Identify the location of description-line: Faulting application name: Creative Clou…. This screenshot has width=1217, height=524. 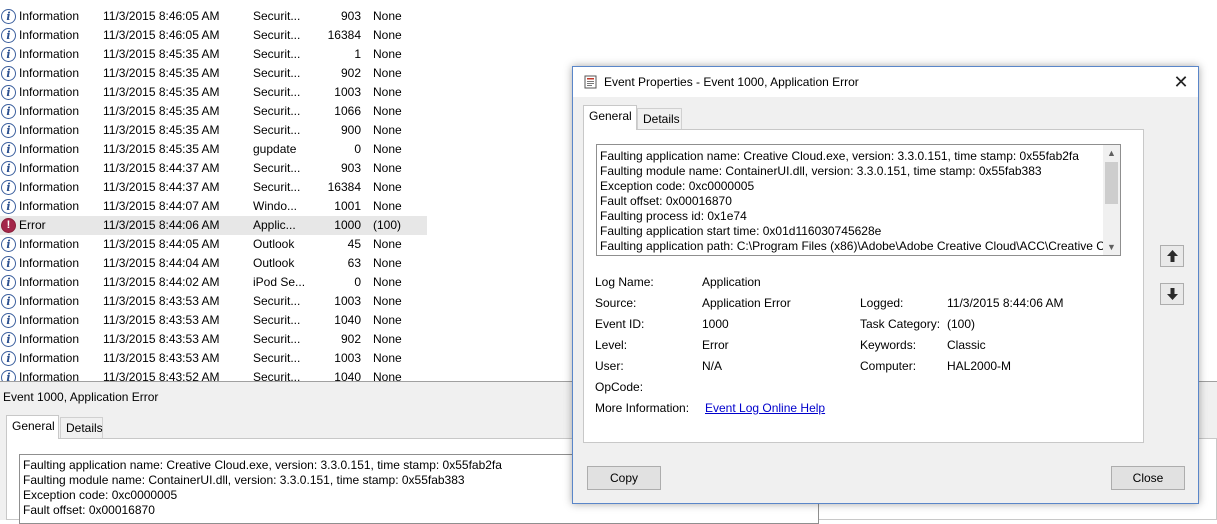
(839, 156).